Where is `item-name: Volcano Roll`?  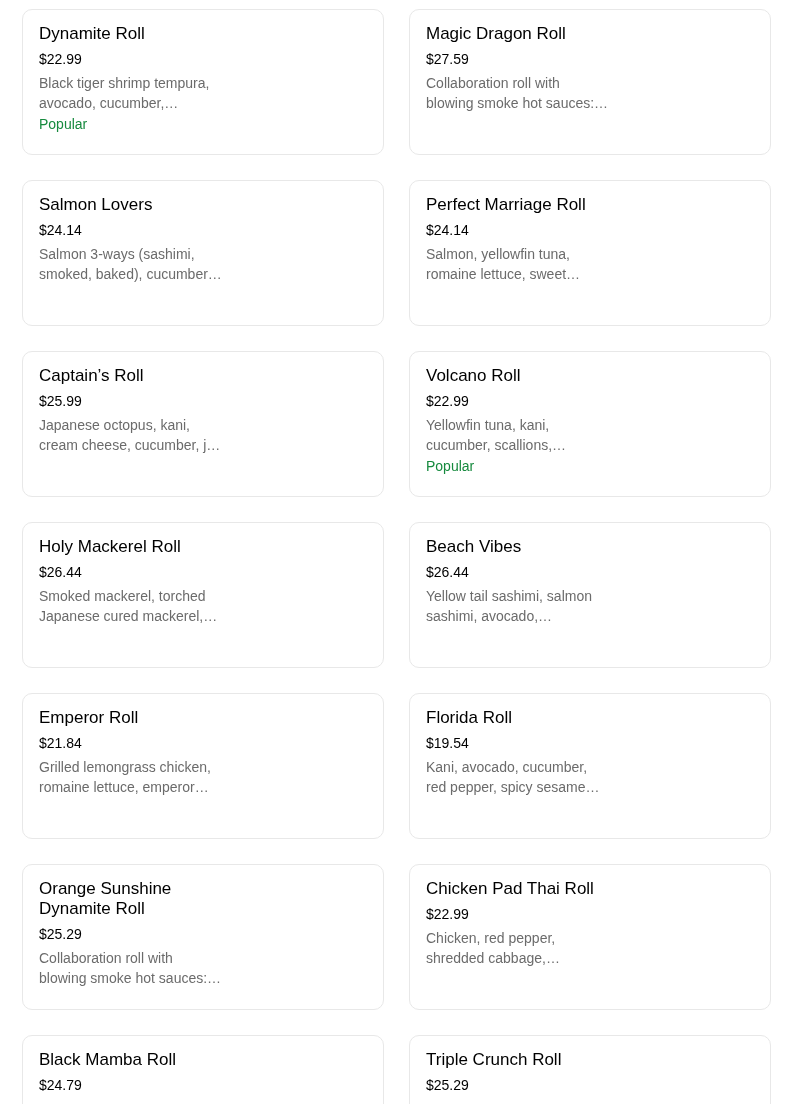 item-name: Volcano Roll is located at coordinates (473, 376).